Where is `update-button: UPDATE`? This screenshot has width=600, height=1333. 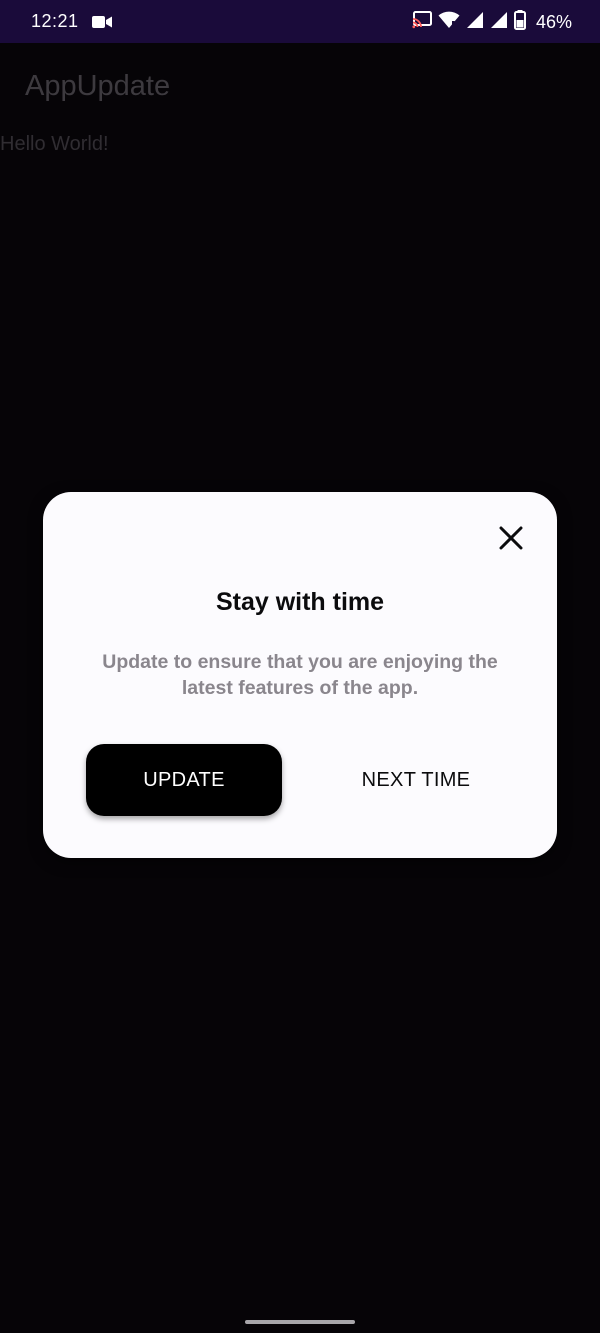
update-button: UPDATE is located at coordinates (184, 780).